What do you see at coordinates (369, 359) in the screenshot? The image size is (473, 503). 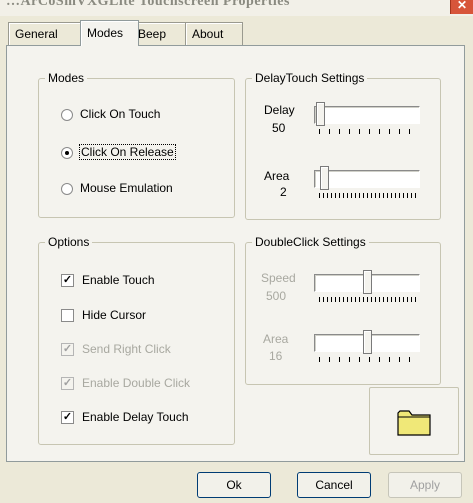 I see `doubleclick-area-slider-ticks` at bounding box center [369, 359].